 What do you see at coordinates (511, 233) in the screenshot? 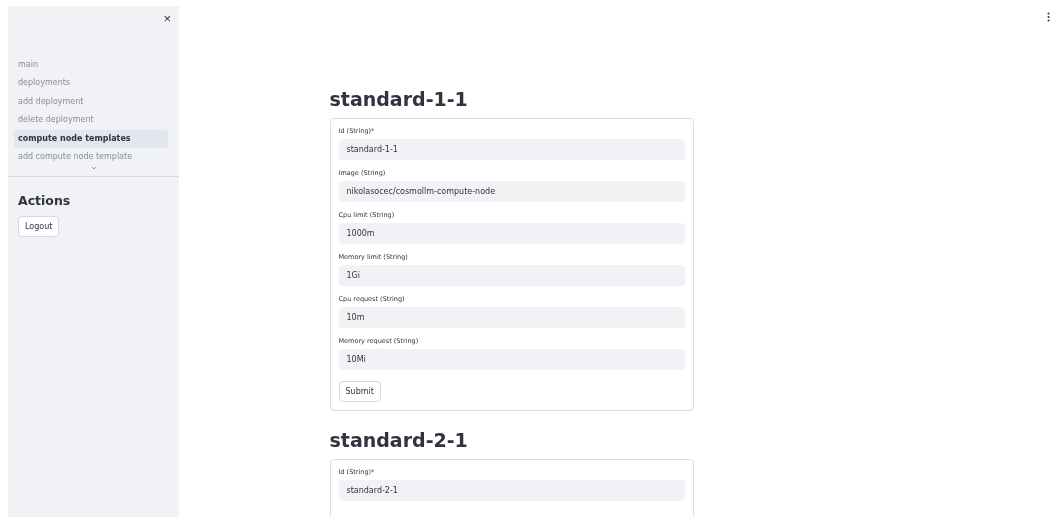
I see `text-field: 1000m` at bounding box center [511, 233].